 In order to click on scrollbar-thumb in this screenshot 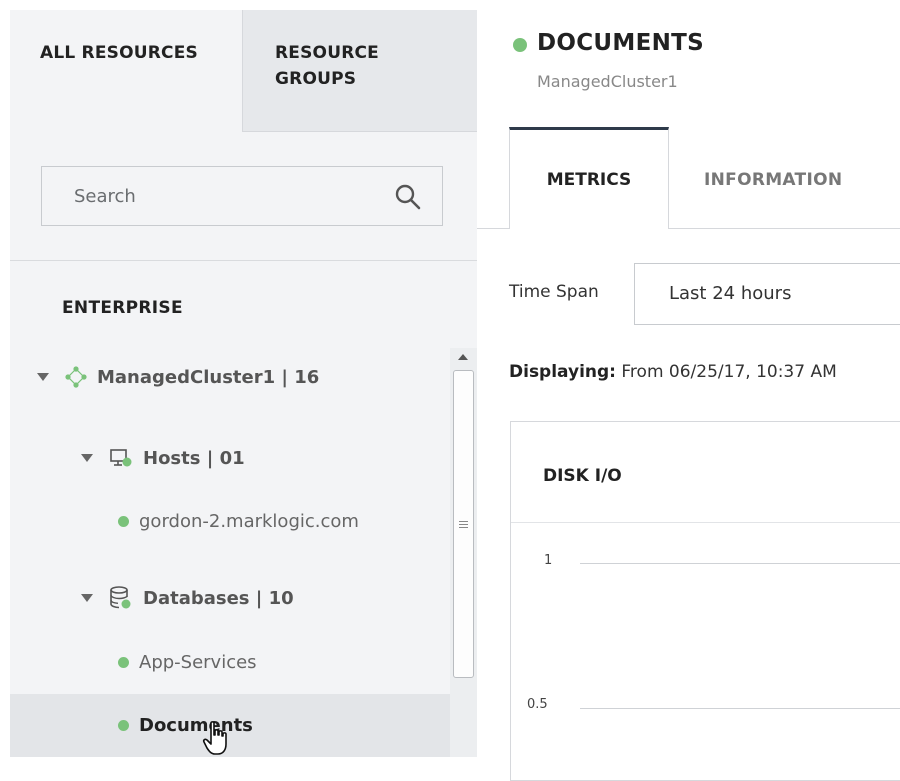, I will do `click(463, 524)`.